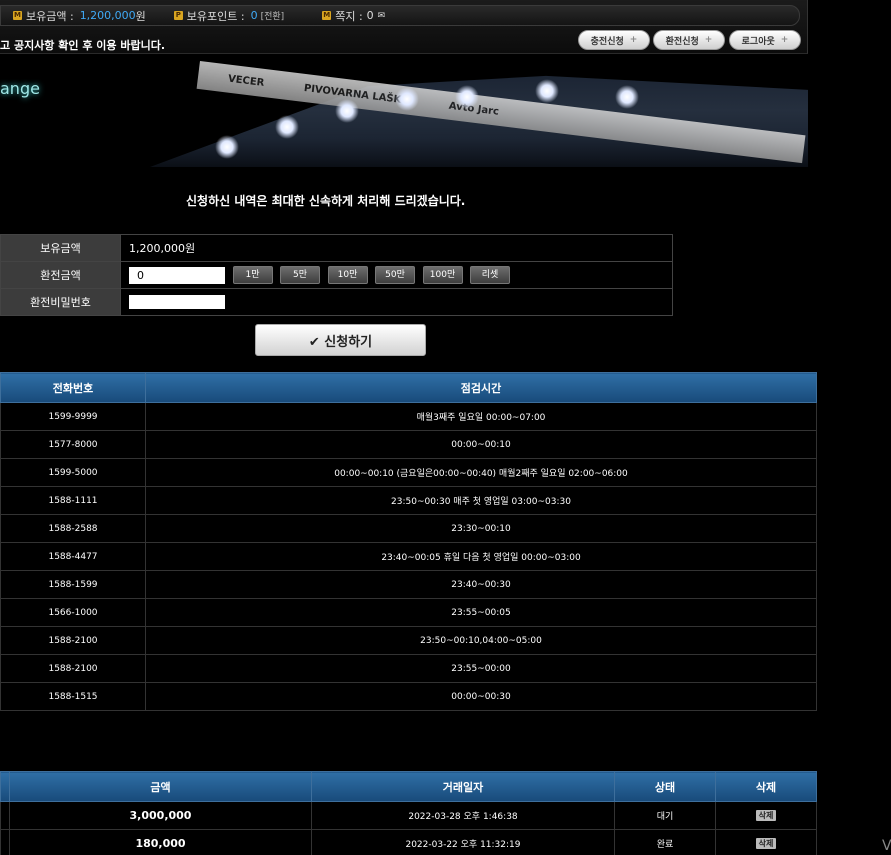  I want to click on amount-cell: 1만 5만 10만 50만 100만 리셋, so click(396, 275).